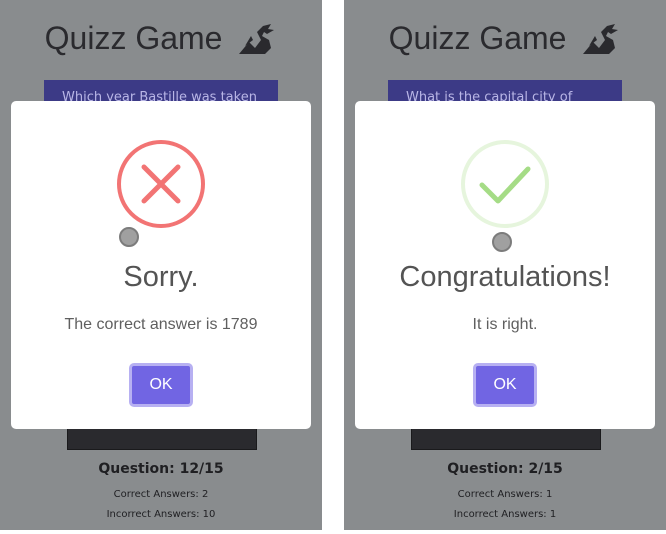  I want to click on correct-answers-count: Correct Answers: 2, so click(161, 494).